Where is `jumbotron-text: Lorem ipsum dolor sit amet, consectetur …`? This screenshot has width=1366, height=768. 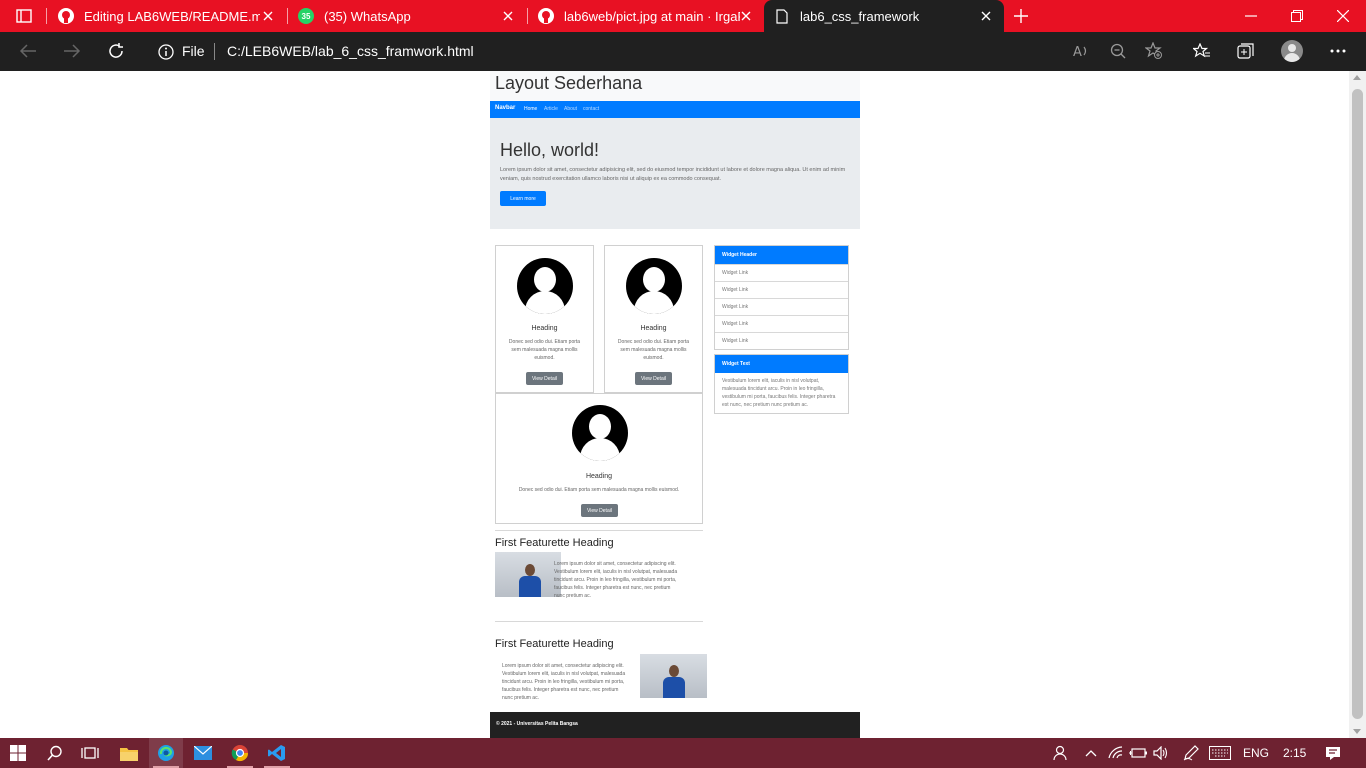
jumbotron-text: Lorem ipsum dolor sit amet, consectetur … is located at coordinates (673, 174).